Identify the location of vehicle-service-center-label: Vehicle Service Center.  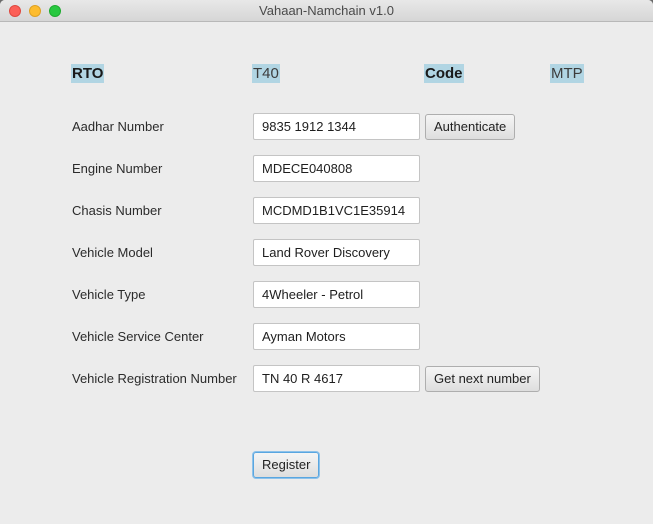
(138, 336).